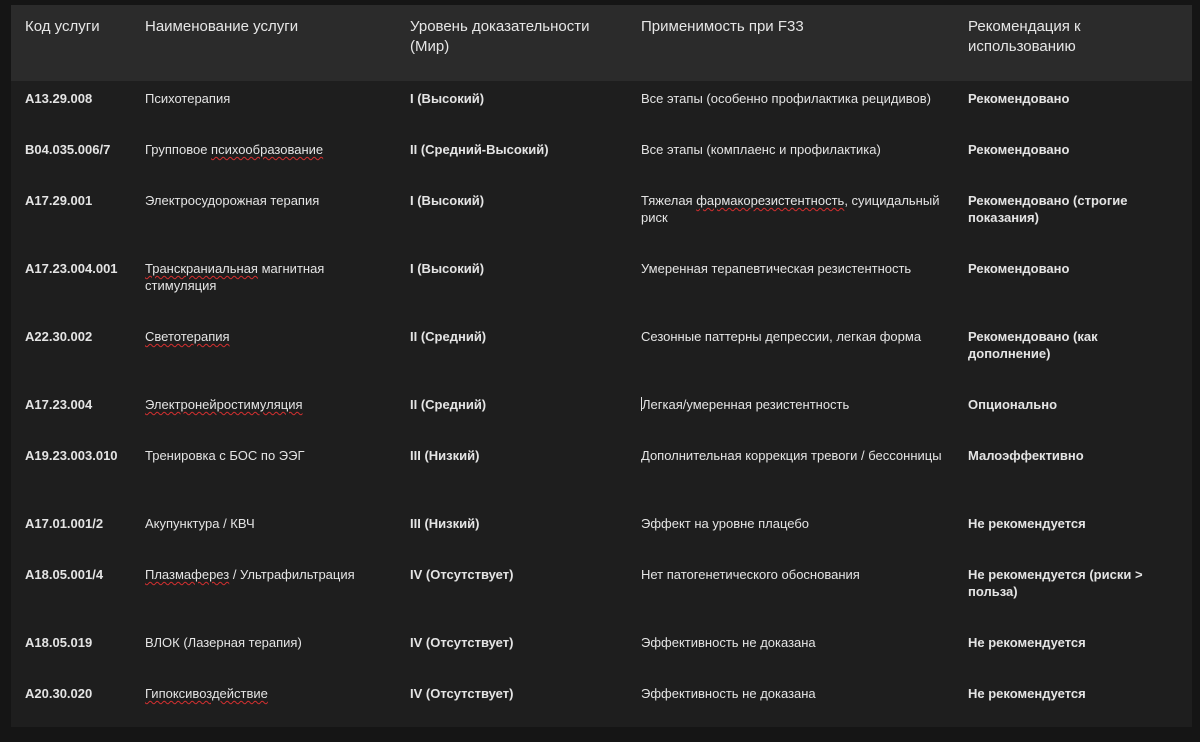 The image size is (1200, 742). I want to click on cell-code: A17.01.001/2, so click(84, 523).